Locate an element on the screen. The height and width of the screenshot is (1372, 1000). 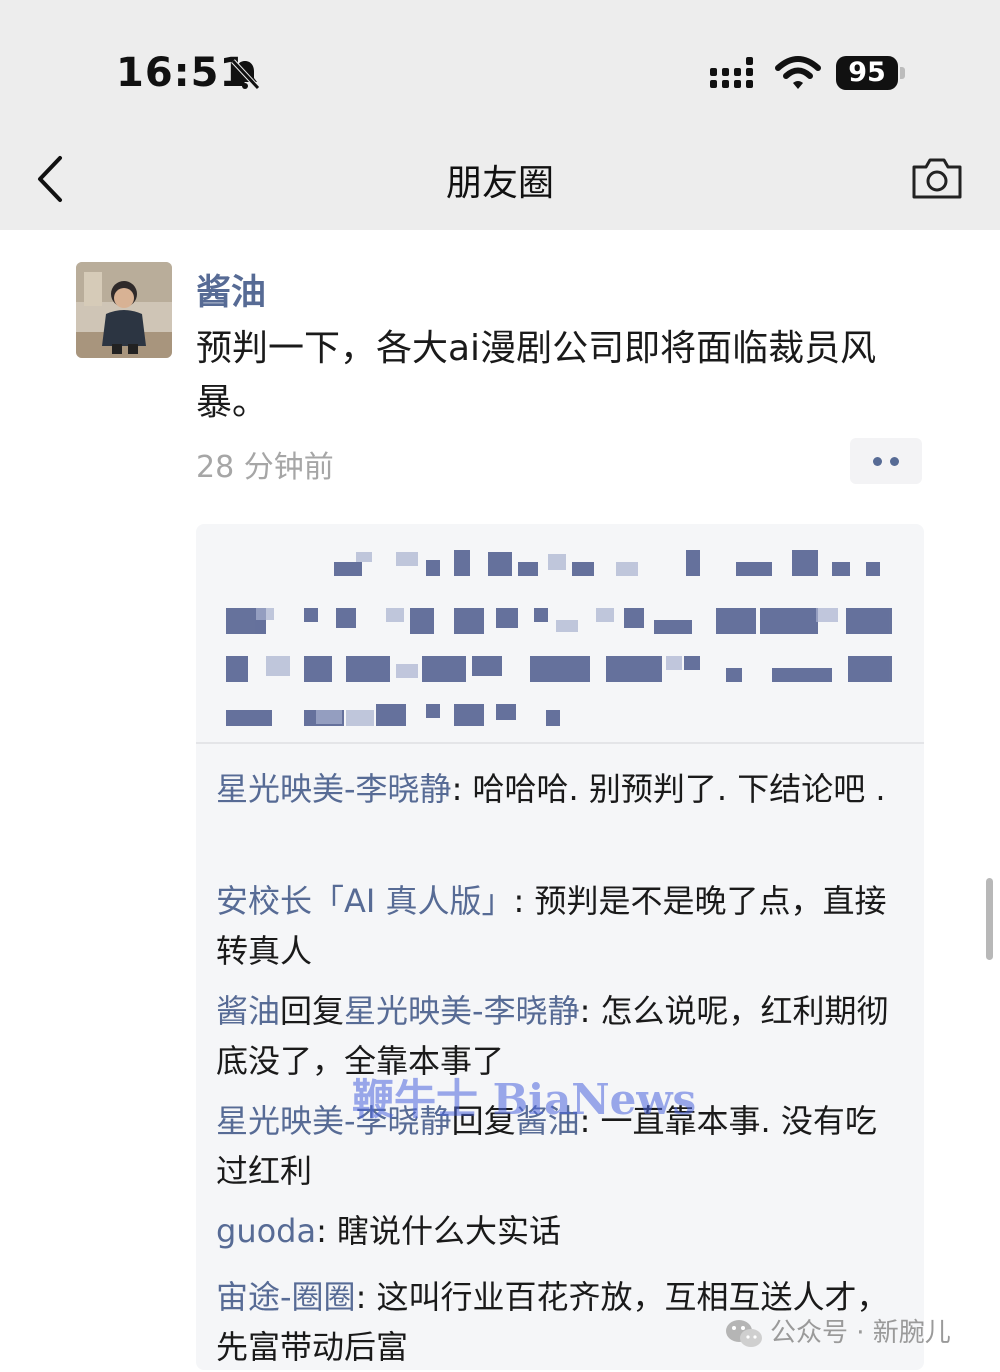
battery-level: 95 is located at coordinates (867, 73).